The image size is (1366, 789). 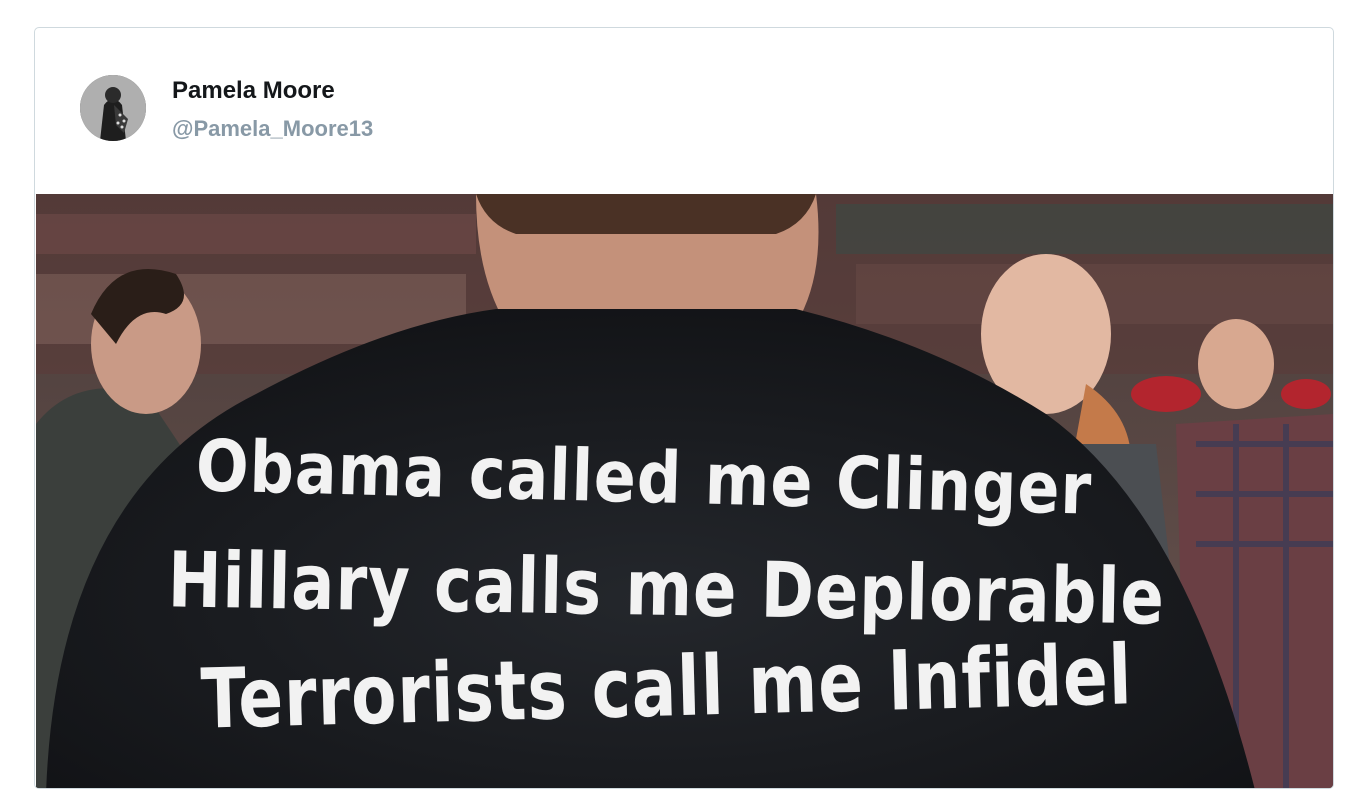 I want to click on author-avatar, so click(x=113, y=108).